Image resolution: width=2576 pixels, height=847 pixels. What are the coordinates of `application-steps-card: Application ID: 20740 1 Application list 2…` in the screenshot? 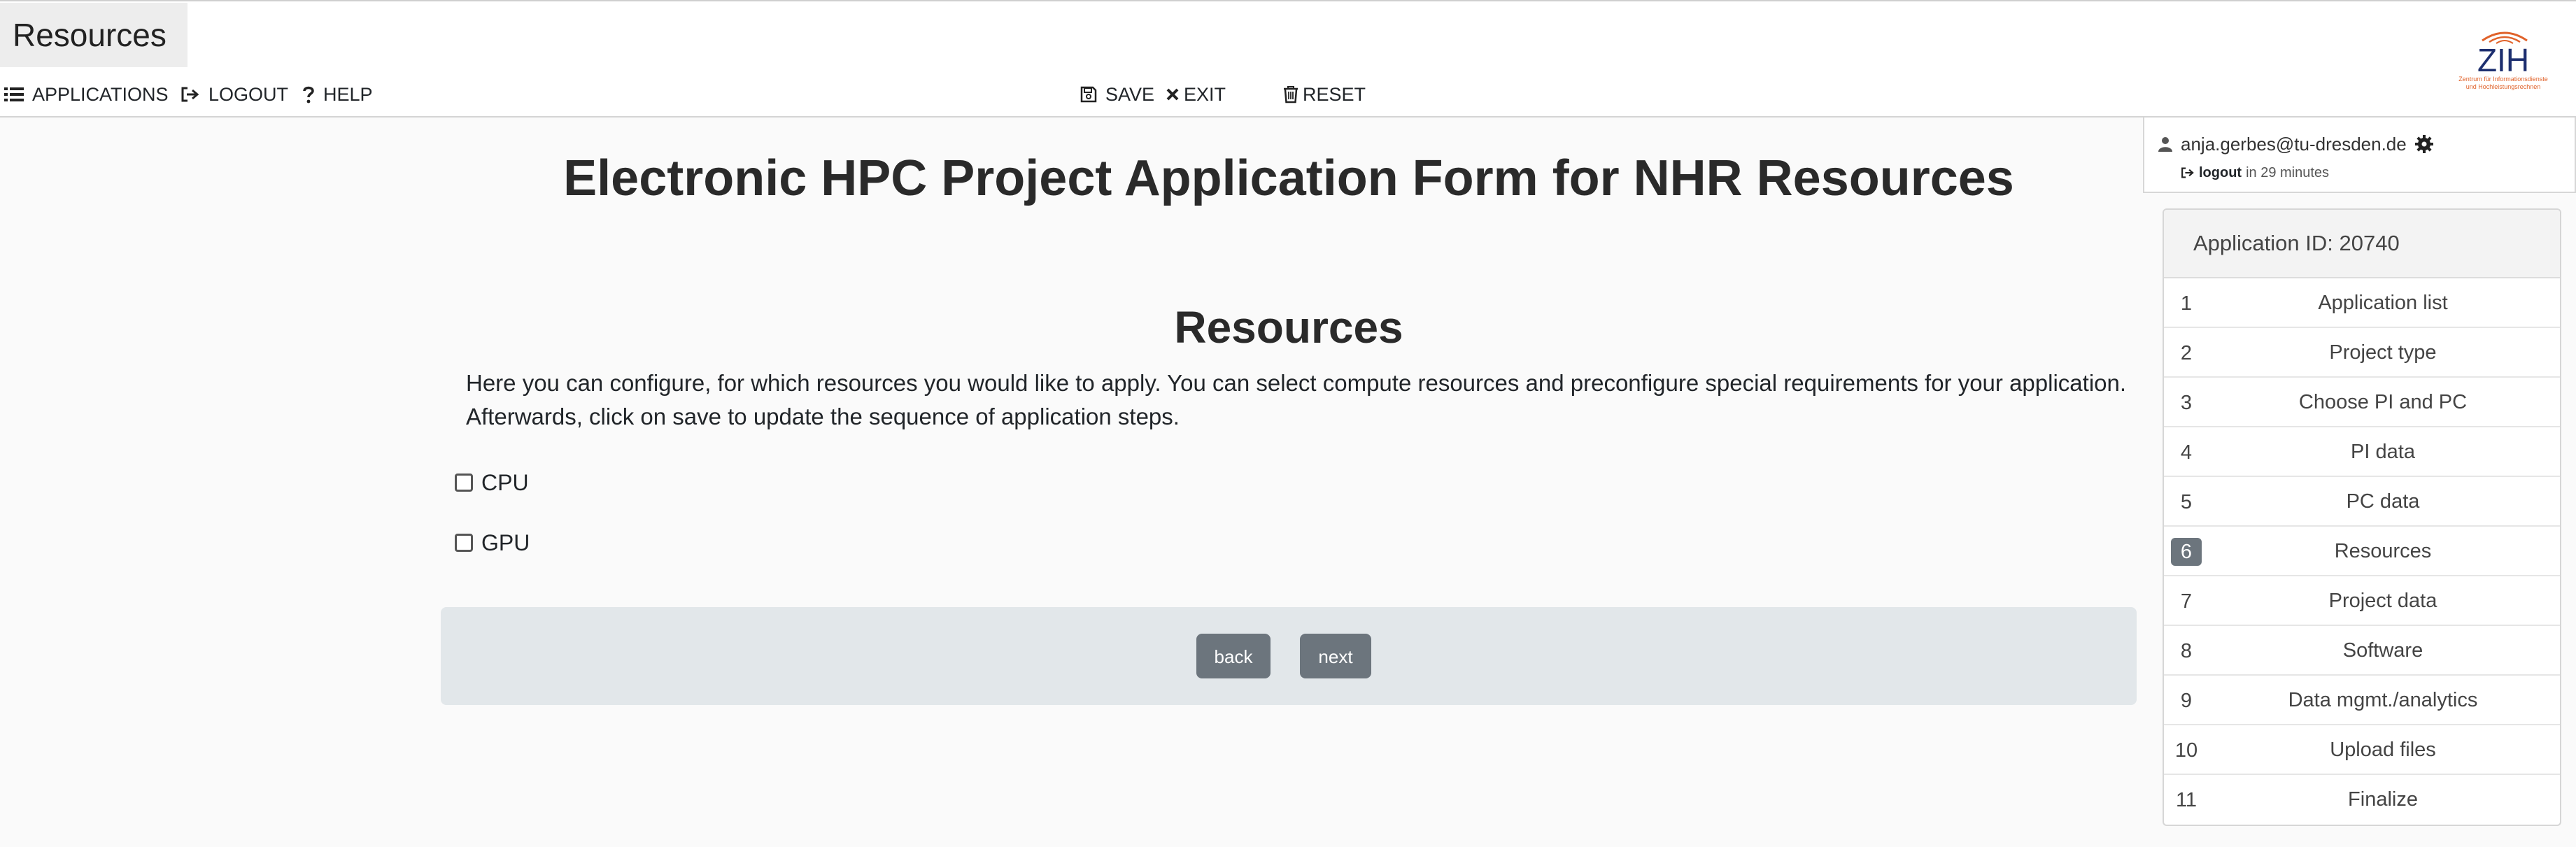 It's located at (2362, 517).